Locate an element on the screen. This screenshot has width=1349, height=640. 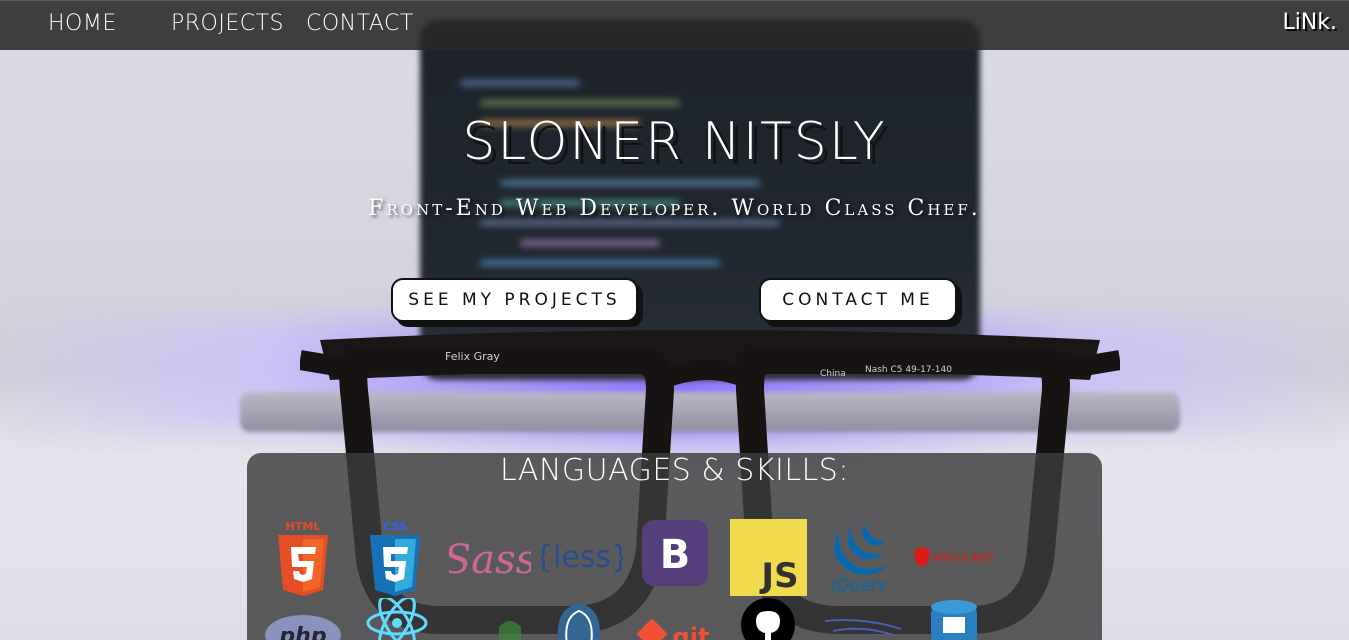
css3-label: CSS is located at coordinates (395, 526).